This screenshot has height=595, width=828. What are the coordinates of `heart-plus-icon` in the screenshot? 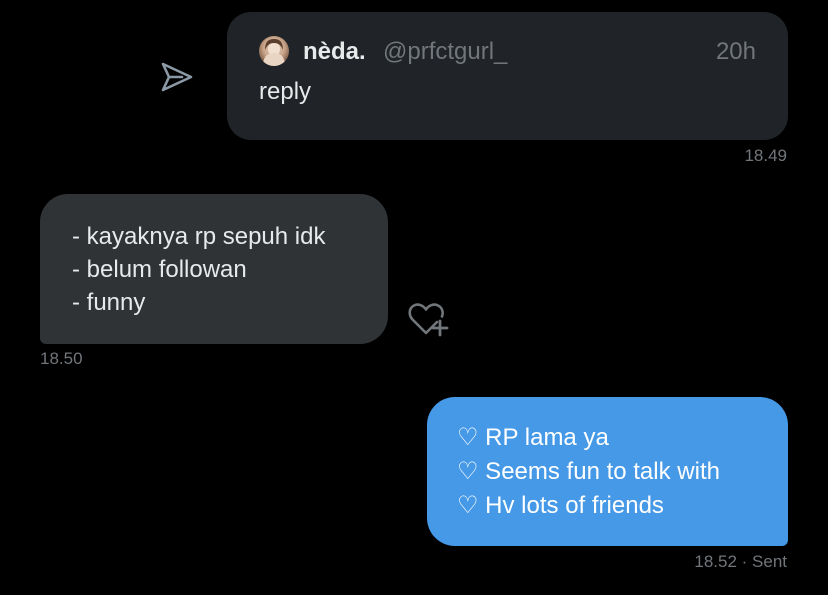 It's located at (429, 320).